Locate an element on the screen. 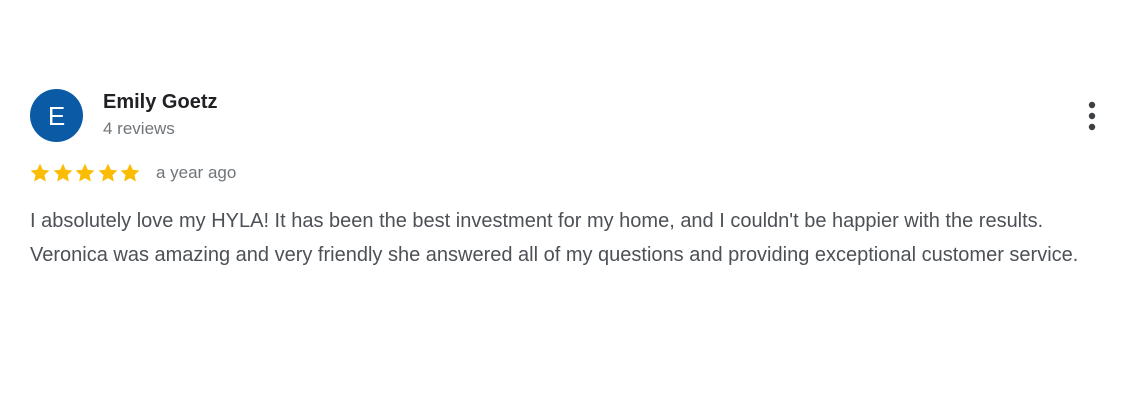 The width and height of the screenshot is (1139, 417). reviewer-name: Emily Goetz is located at coordinates (160, 102).